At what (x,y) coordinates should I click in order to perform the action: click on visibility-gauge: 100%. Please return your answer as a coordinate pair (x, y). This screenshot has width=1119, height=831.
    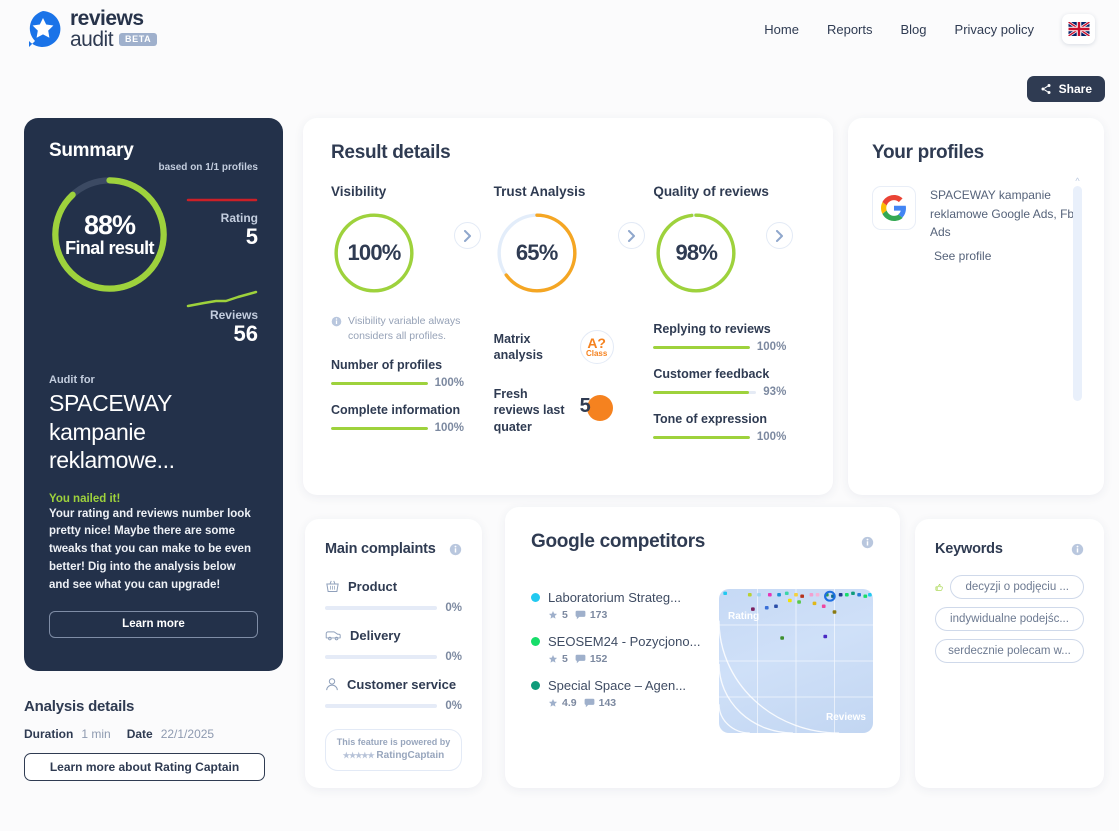
    Looking at the image, I should click on (374, 253).